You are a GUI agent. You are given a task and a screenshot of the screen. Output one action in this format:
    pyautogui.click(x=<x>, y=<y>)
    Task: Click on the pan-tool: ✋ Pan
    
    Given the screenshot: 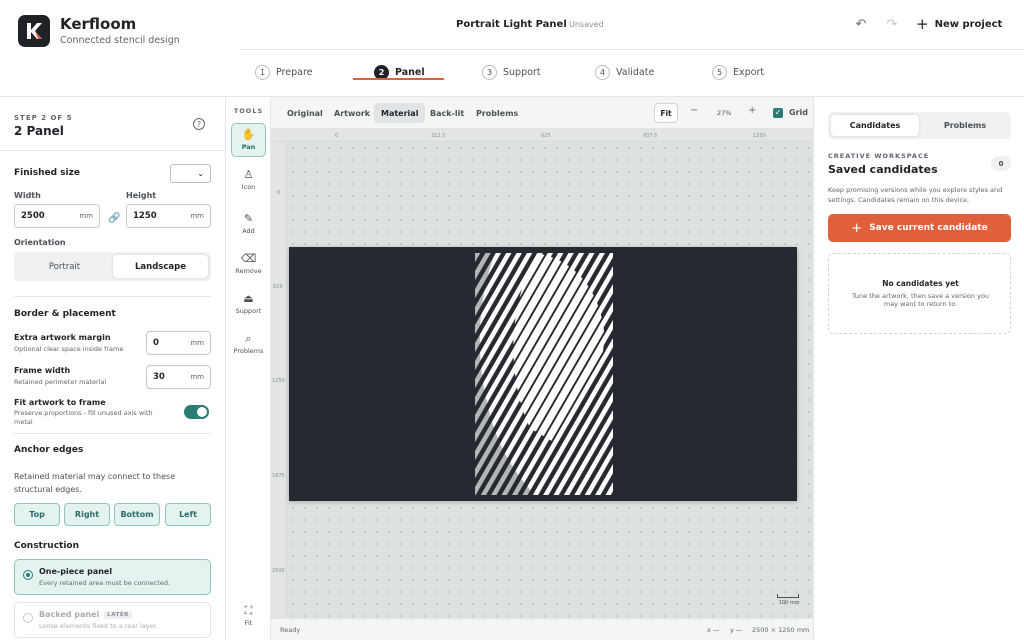 What is the action you would take?
    pyautogui.click(x=248, y=140)
    